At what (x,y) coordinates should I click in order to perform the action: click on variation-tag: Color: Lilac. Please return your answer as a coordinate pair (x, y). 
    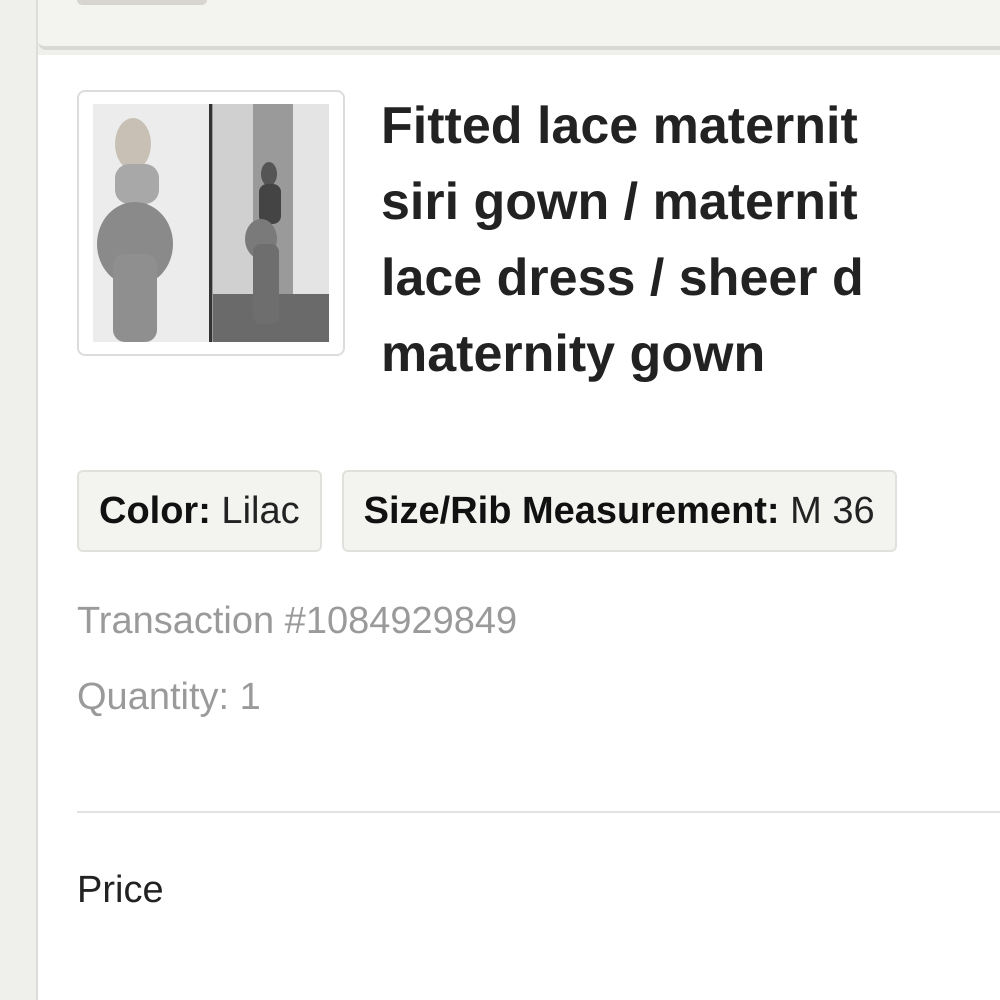
    Looking at the image, I should click on (199, 511).